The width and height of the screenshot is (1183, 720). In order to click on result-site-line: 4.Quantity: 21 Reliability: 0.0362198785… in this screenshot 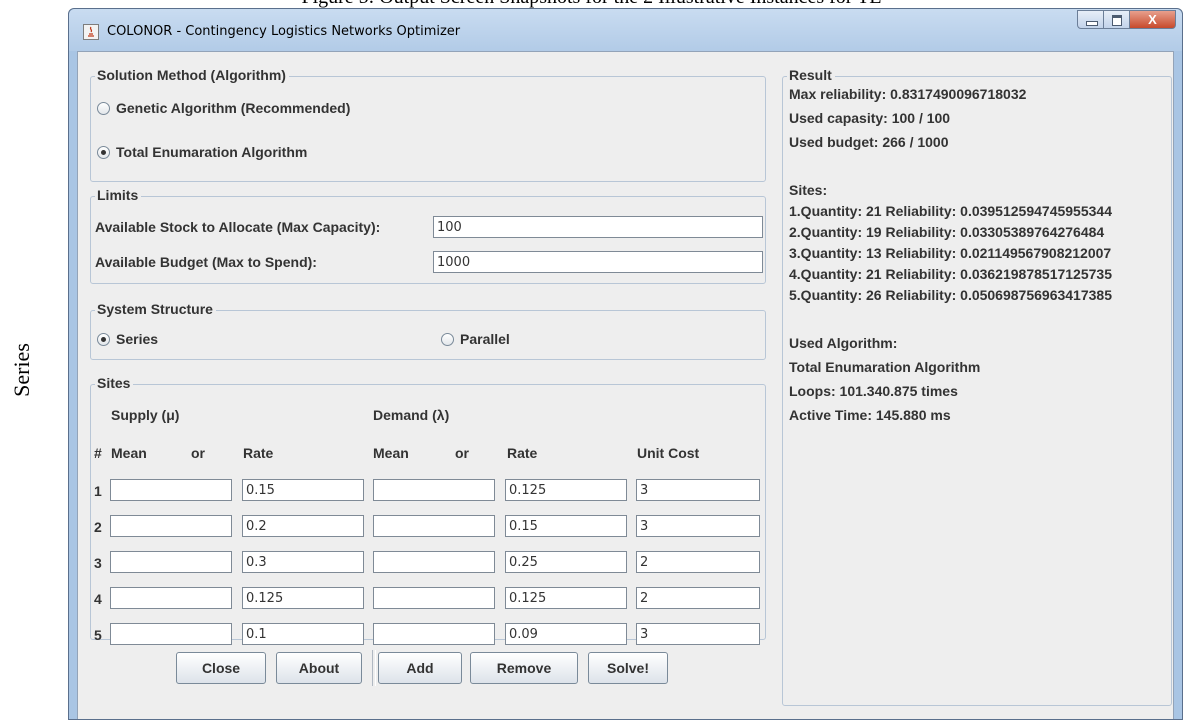, I will do `click(950, 274)`.